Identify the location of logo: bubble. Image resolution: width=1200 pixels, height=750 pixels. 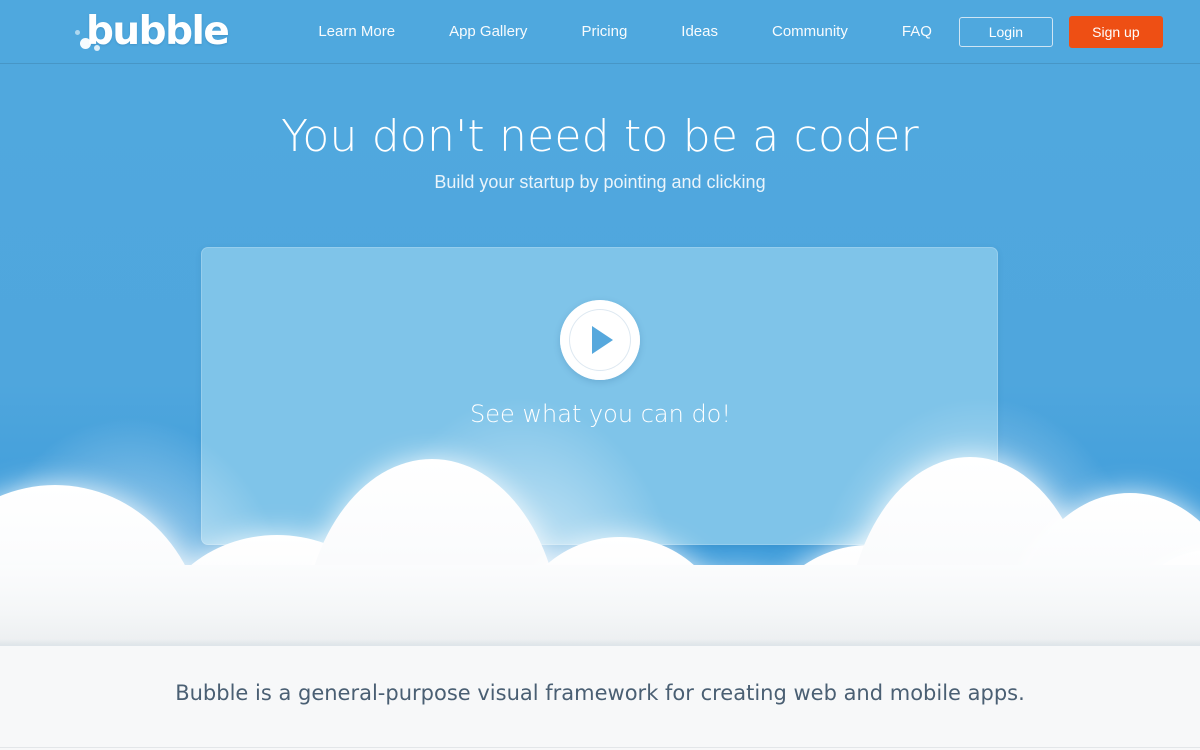
(151, 32).